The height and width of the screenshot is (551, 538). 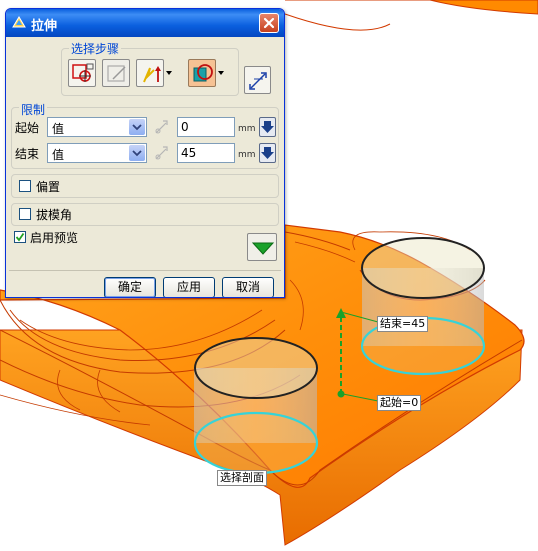 I want to click on expand-options-button, so click(x=262, y=247).